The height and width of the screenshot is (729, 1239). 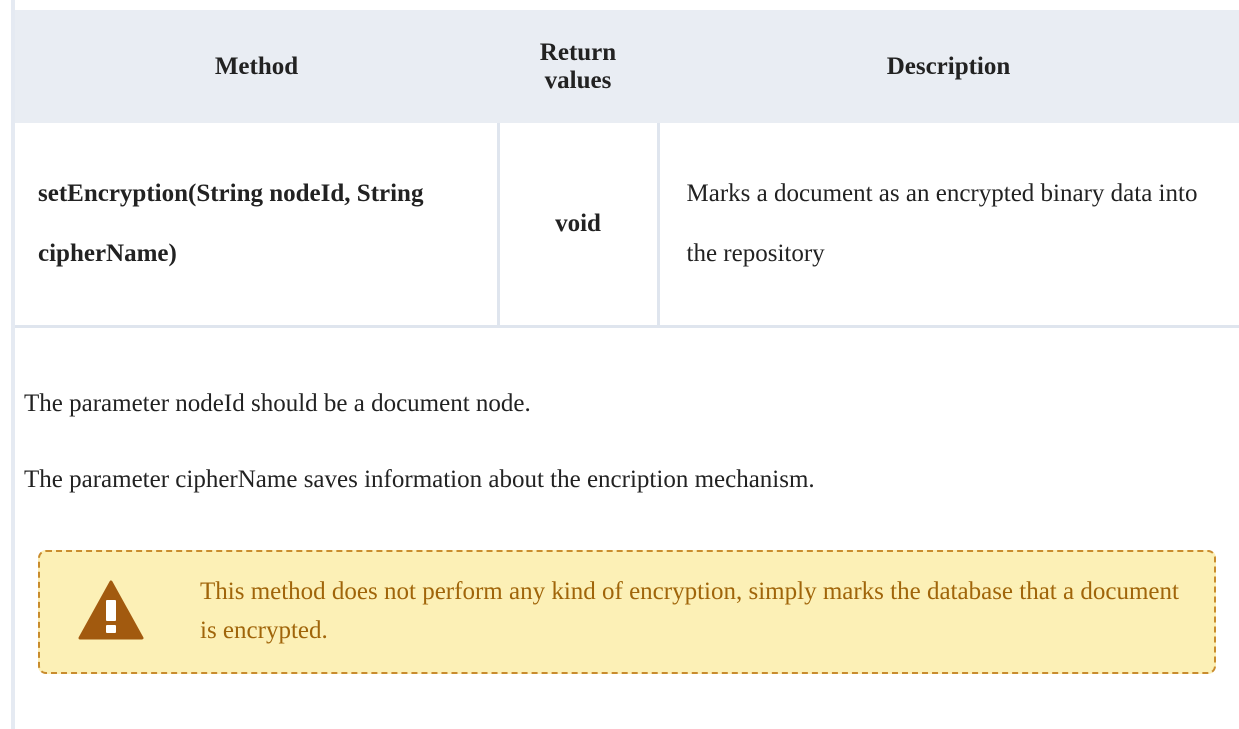 What do you see at coordinates (578, 66) in the screenshot?
I see `header-return-values: Return values` at bounding box center [578, 66].